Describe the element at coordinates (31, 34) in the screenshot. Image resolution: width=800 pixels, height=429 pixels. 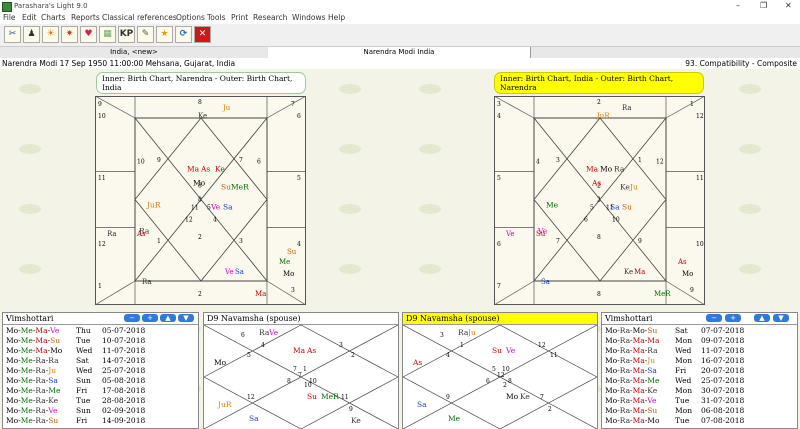
I see `person-icon: ♟` at that location.